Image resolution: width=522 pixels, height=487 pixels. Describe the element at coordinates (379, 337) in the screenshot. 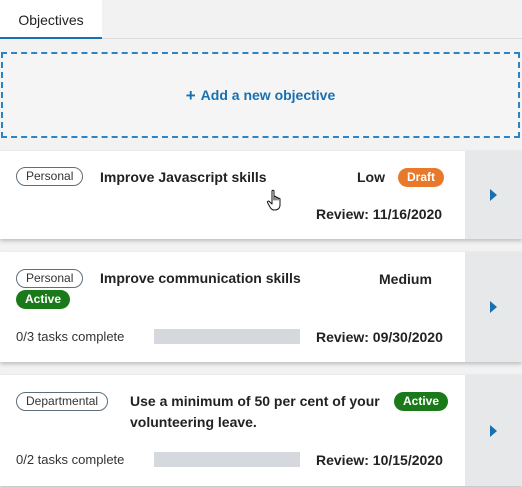

I see `review-date: Review: 09/30/2020` at that location.